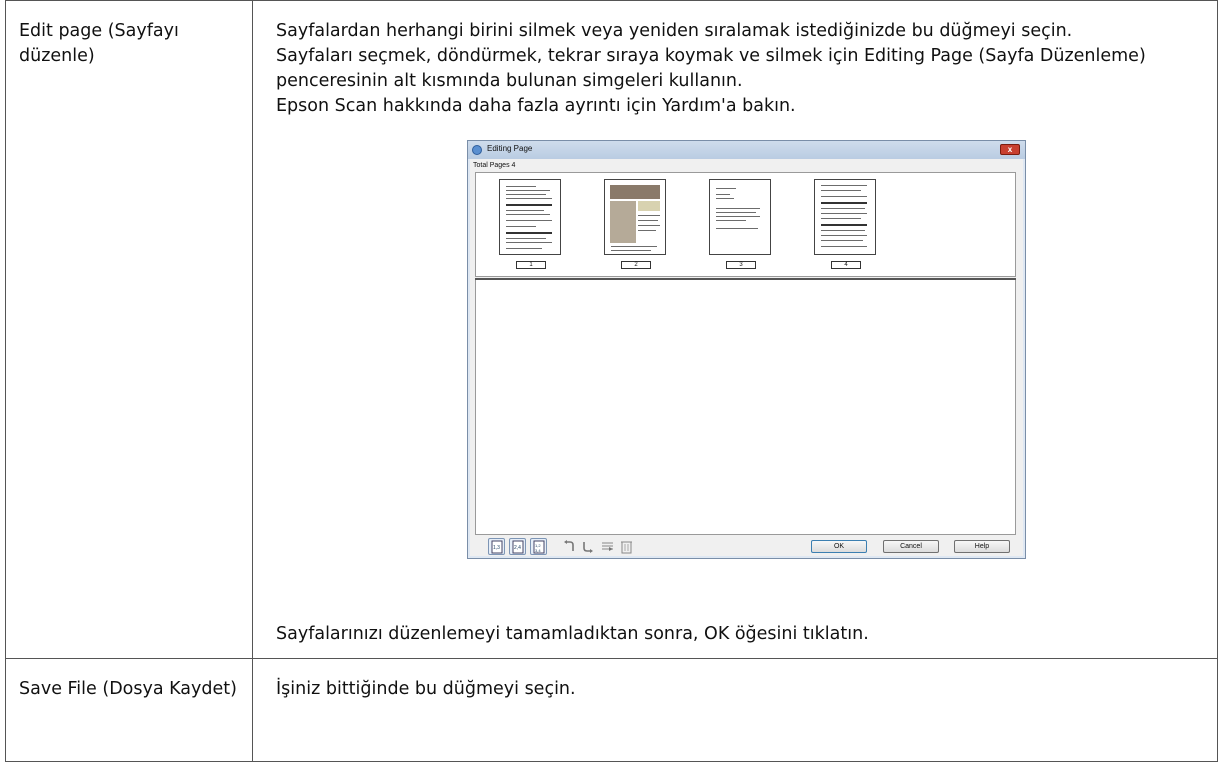  Describe the element at coordinates (477, 150) in the screenshot. I see `app-icon` at that location.